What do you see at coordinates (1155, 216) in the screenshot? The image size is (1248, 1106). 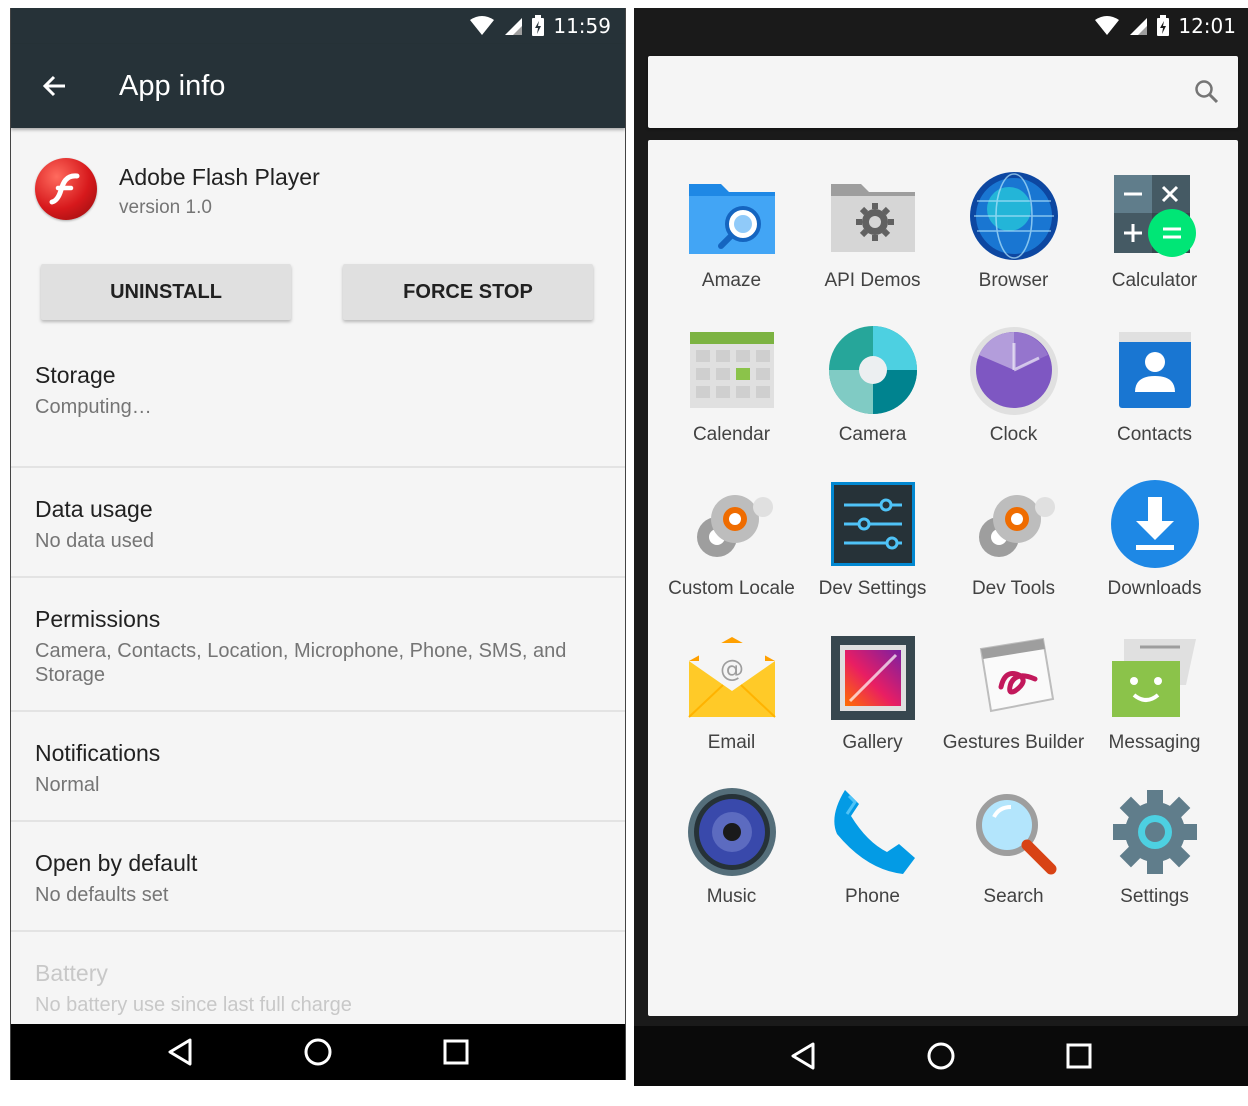 I see `calculator-icon` at bounding box center [1155, 216].